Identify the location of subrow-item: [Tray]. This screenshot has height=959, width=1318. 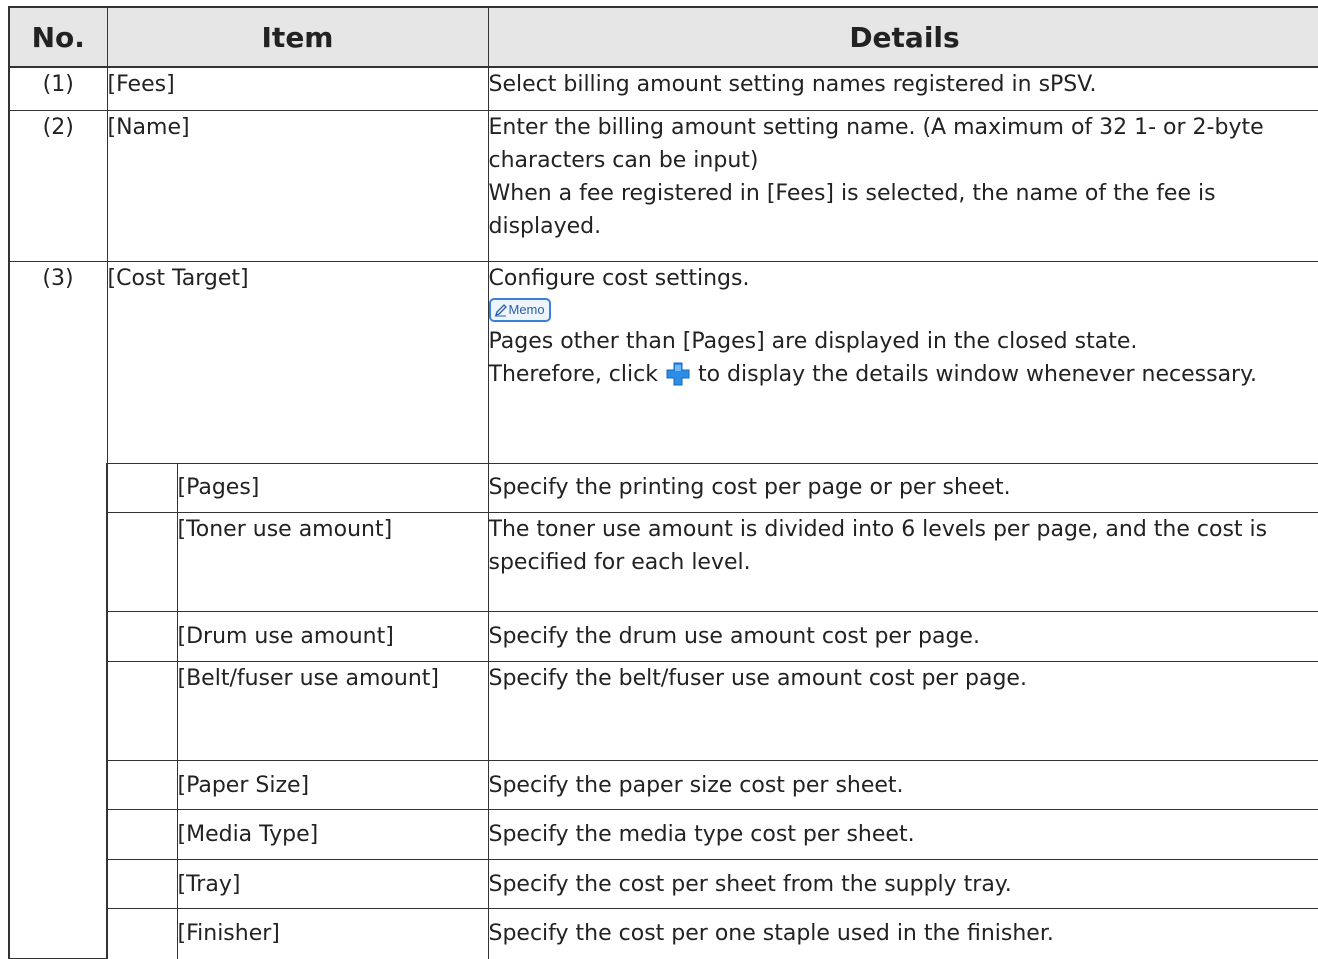
(332, 884).